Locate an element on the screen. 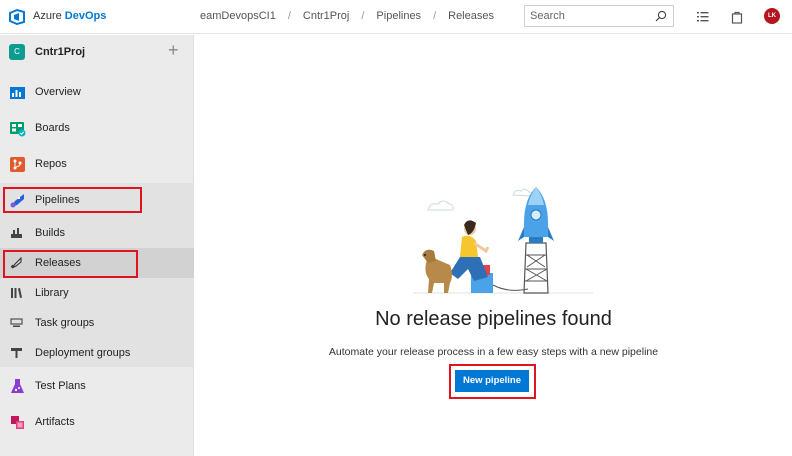 The height and width of the screenshot is (456, 792). project-badge: C is located at coordinates (17, 52).